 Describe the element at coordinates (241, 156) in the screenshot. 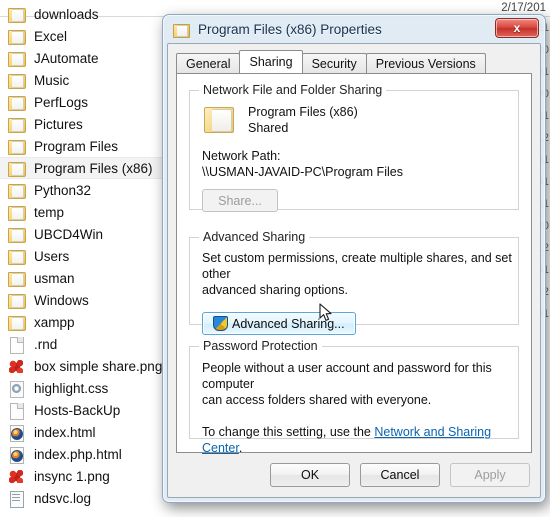

I see `network-path-label: Network Path:` at that location.